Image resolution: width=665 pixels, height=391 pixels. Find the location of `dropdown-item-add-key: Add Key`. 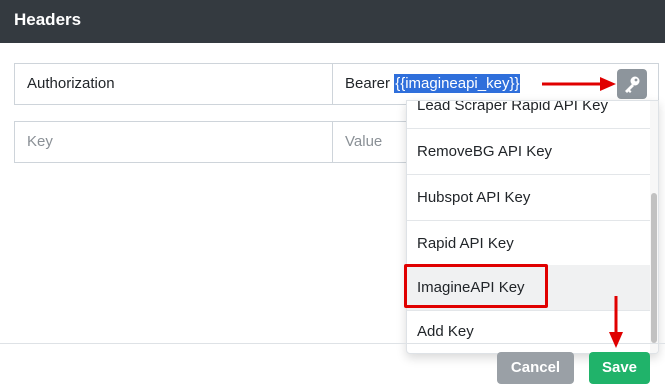

dropdown-item-add-key: Add Key is located at coordinates (528, 331).